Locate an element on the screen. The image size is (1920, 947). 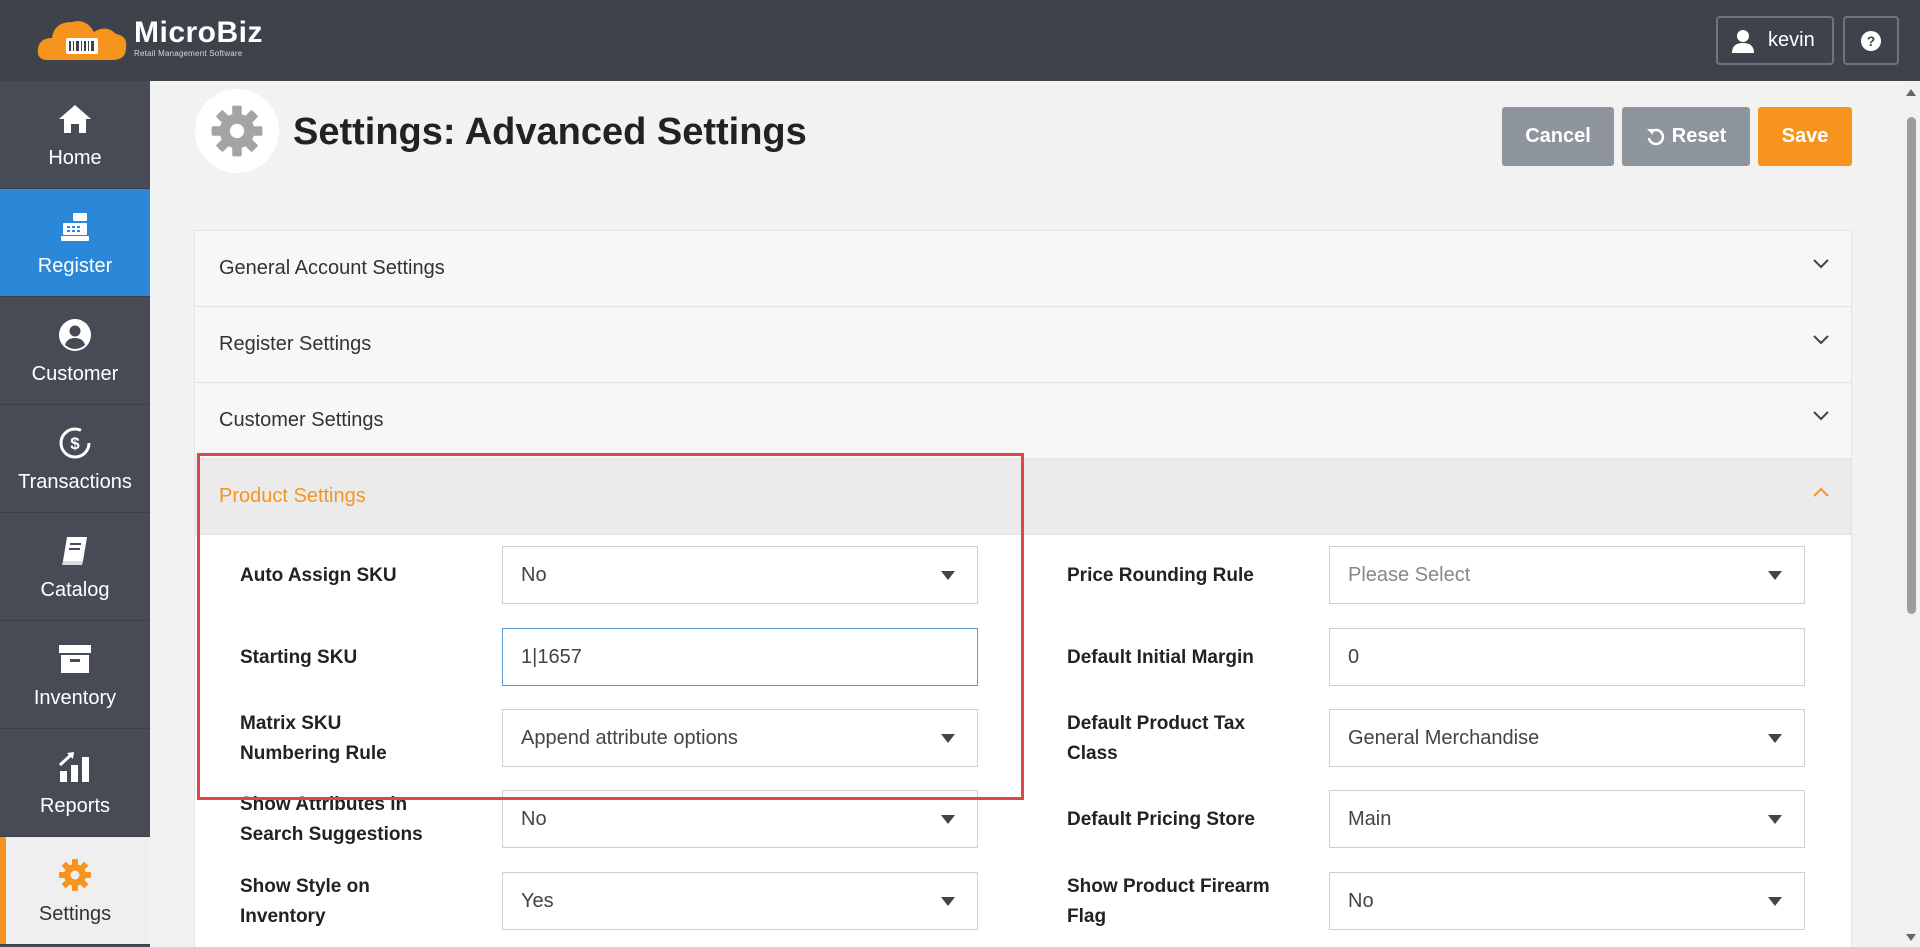
section-product-settings: Product Settings is located at coordinates (1023, 497).